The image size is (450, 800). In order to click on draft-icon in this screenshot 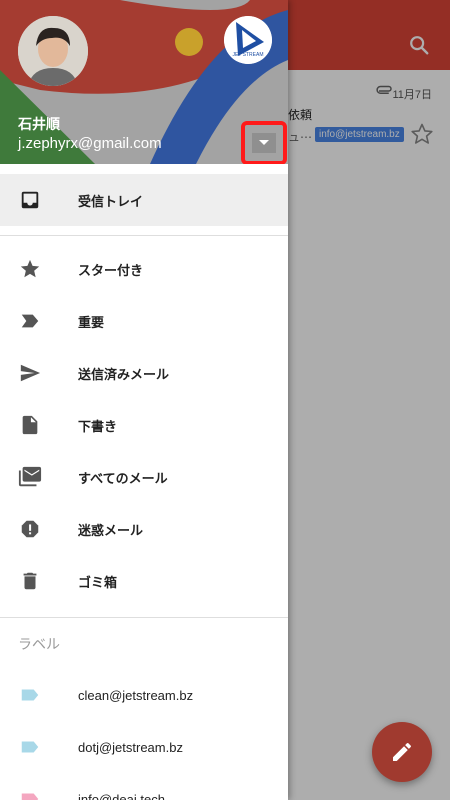, I will do `click(30, 425)`.